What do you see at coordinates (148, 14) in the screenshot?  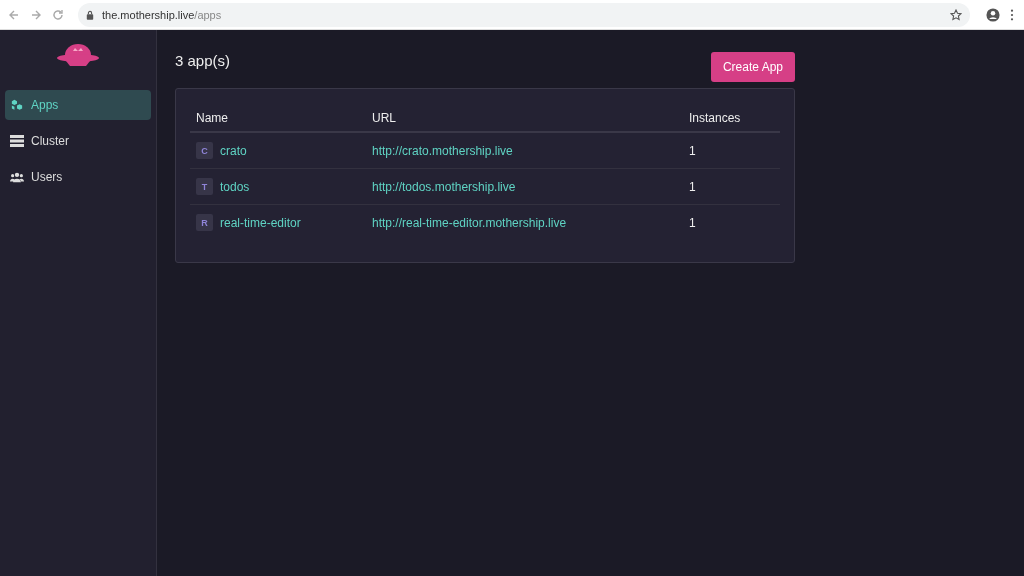 I see `url-host: the.mothership.live` at bounding box center [148, 14].